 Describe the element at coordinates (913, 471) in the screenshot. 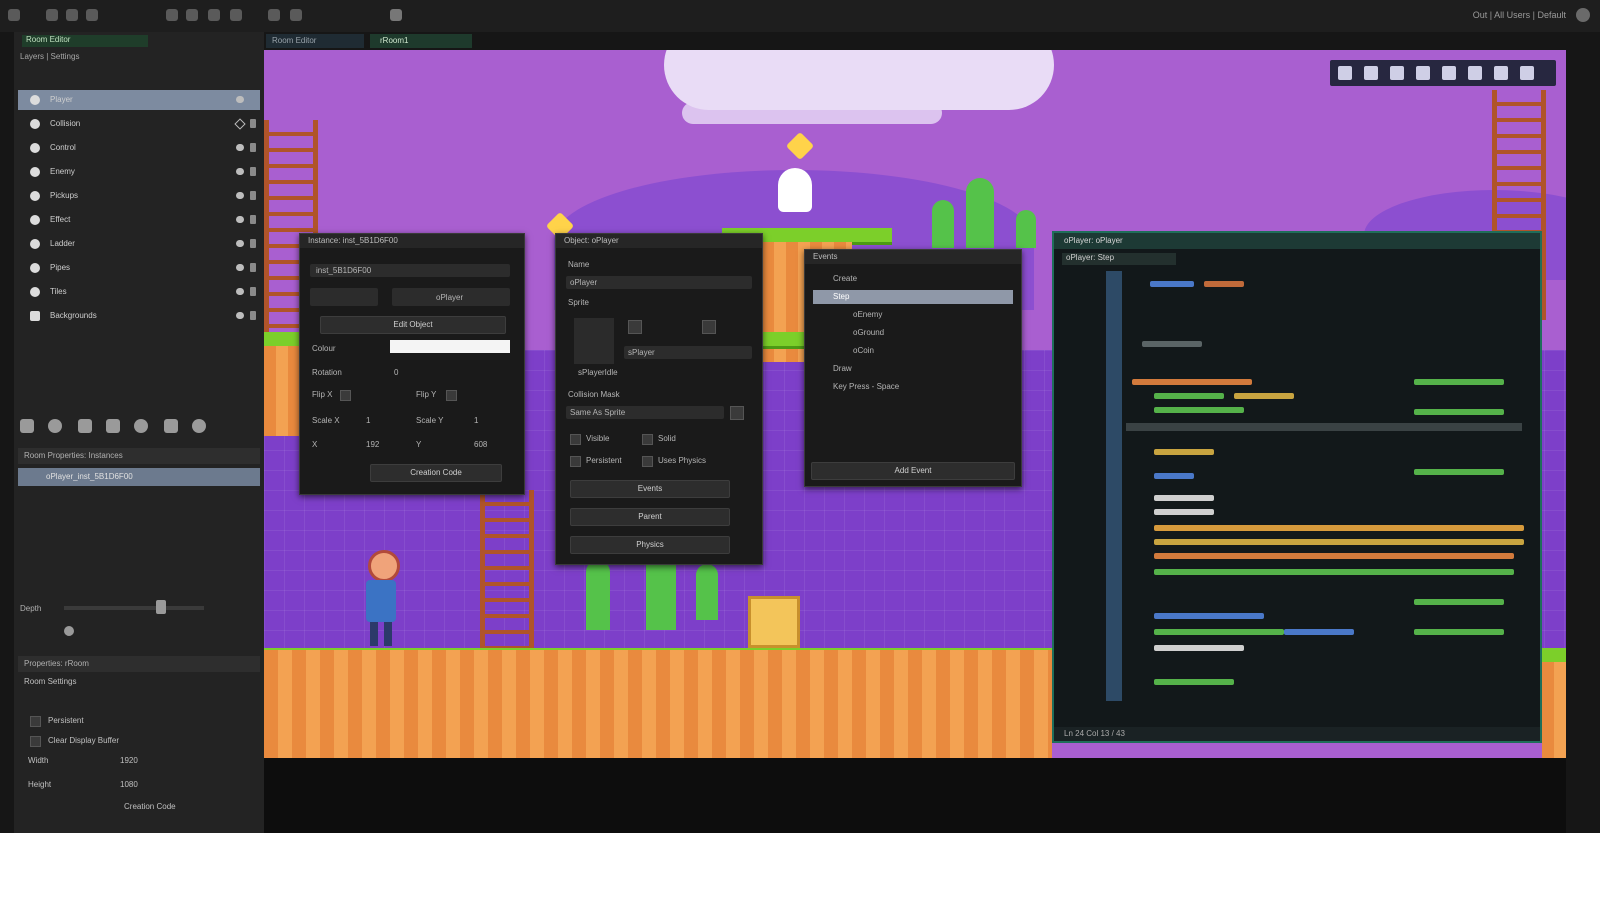

I see `add-event-button: Add Event` at that location.